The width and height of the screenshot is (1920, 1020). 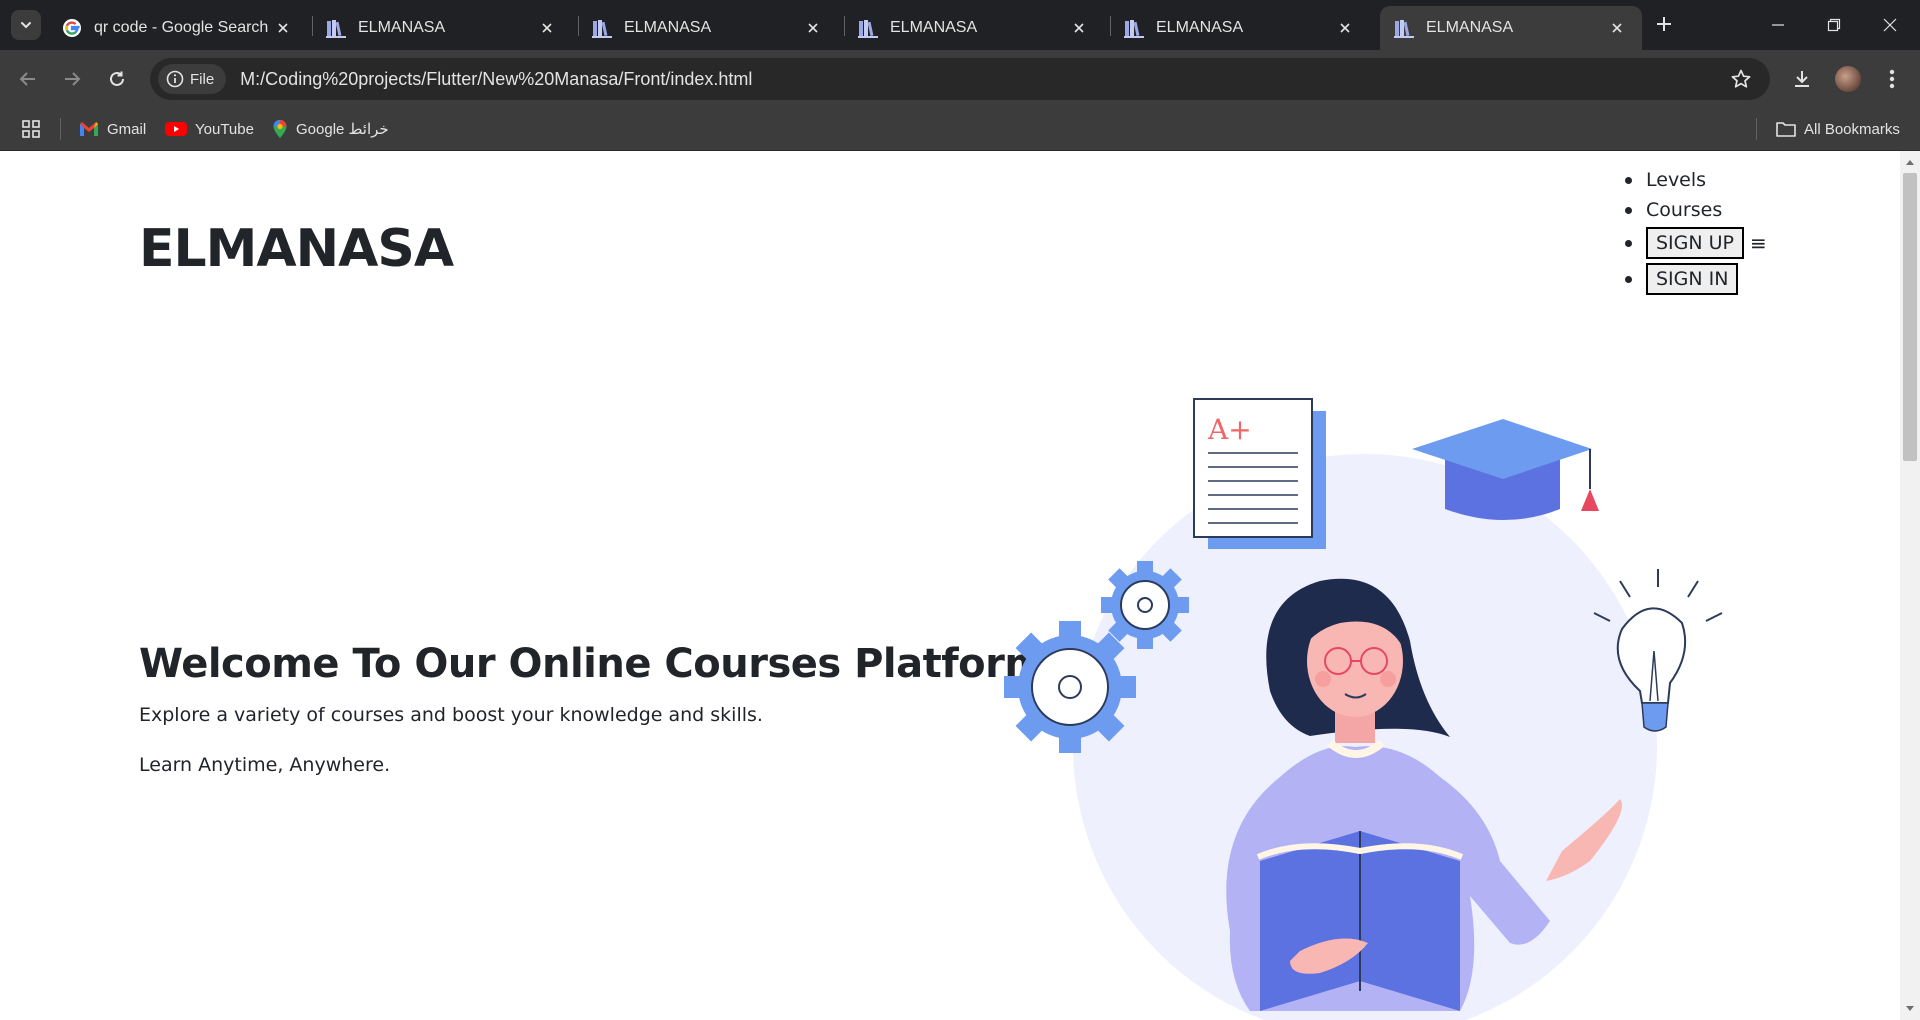 I want to click on sign-up-button: SIGN UP, so click(x=1695, y=243).